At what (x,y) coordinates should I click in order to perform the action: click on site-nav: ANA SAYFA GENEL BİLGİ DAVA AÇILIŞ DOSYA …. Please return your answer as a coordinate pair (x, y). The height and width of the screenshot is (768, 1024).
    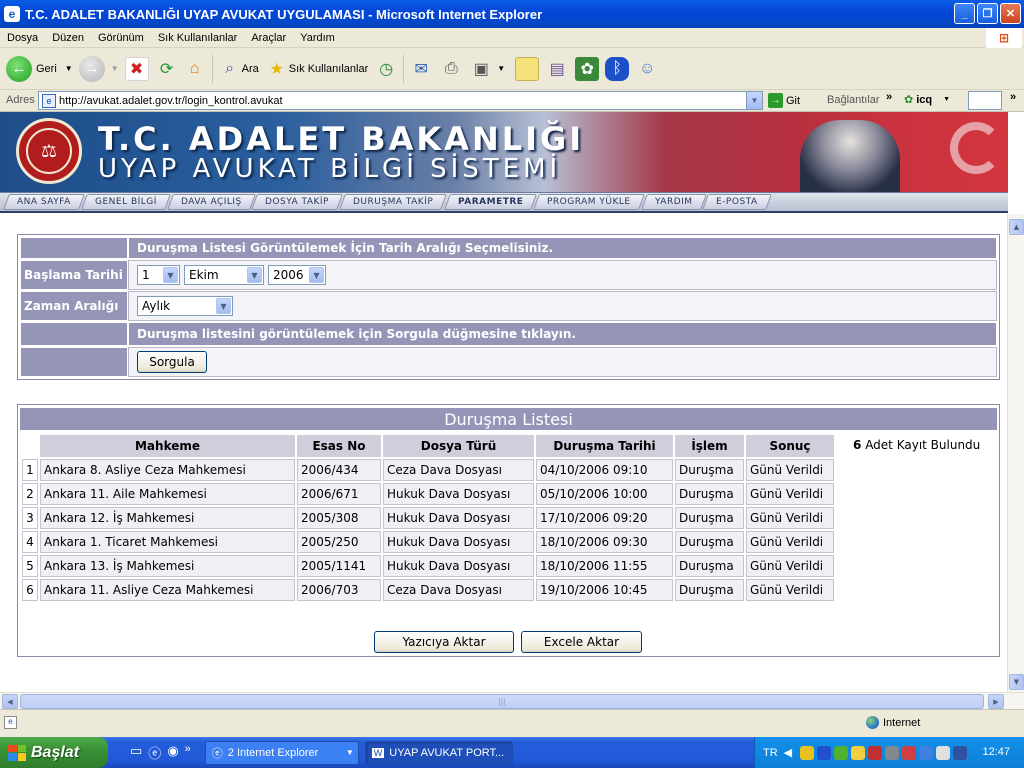
    Looking at the image, I should click on (504, 202).